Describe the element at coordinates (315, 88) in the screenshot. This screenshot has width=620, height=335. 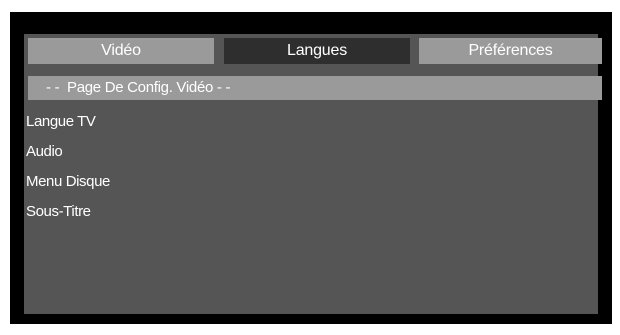
I see `section-header: - - Page De Config. Vidéo - -` at that location.